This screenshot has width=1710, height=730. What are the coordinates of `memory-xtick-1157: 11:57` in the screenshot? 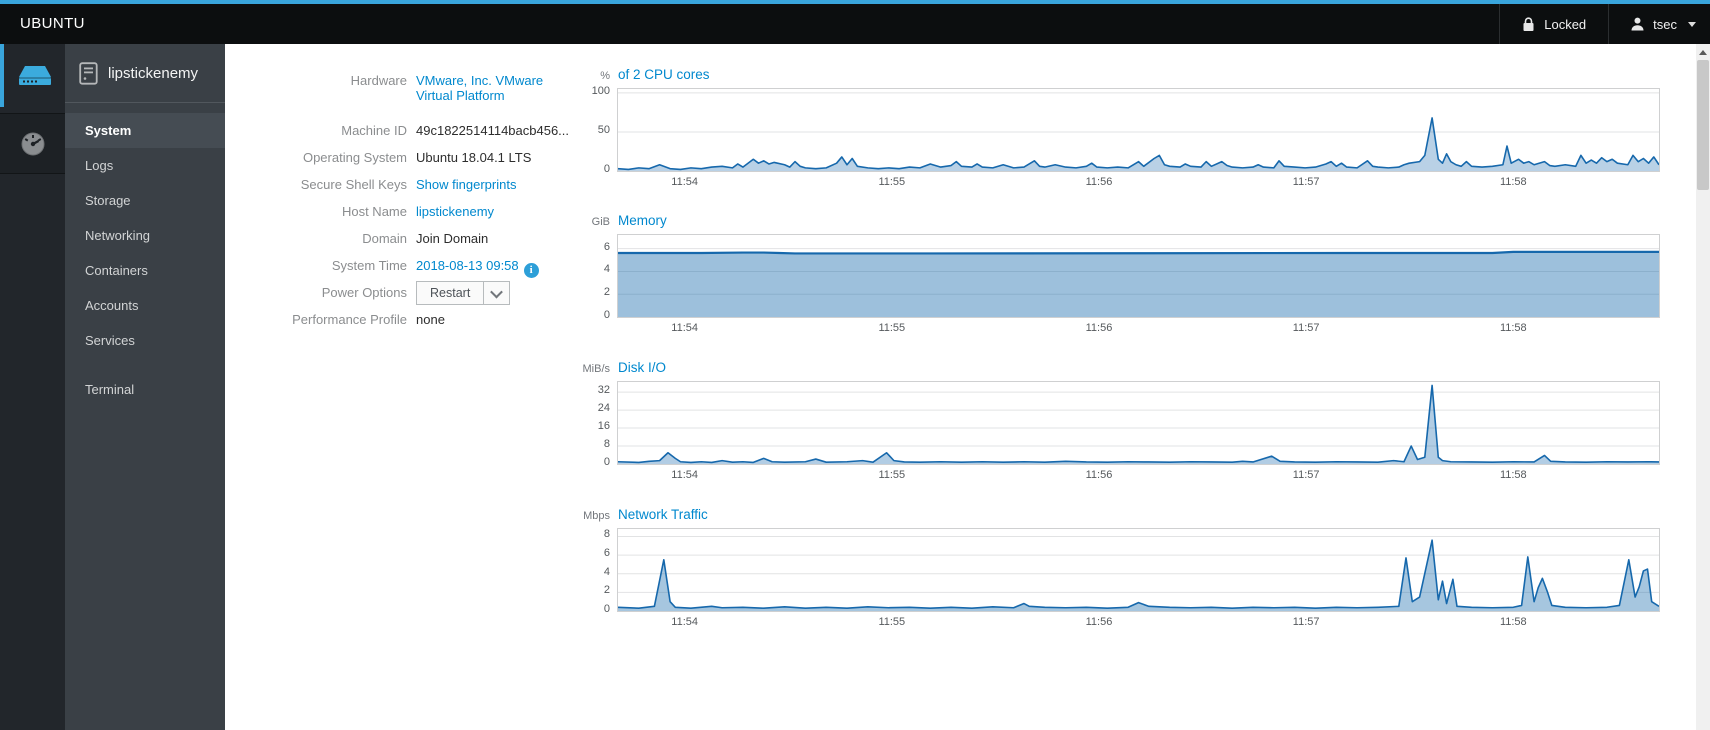 It's located at (1306, 328).